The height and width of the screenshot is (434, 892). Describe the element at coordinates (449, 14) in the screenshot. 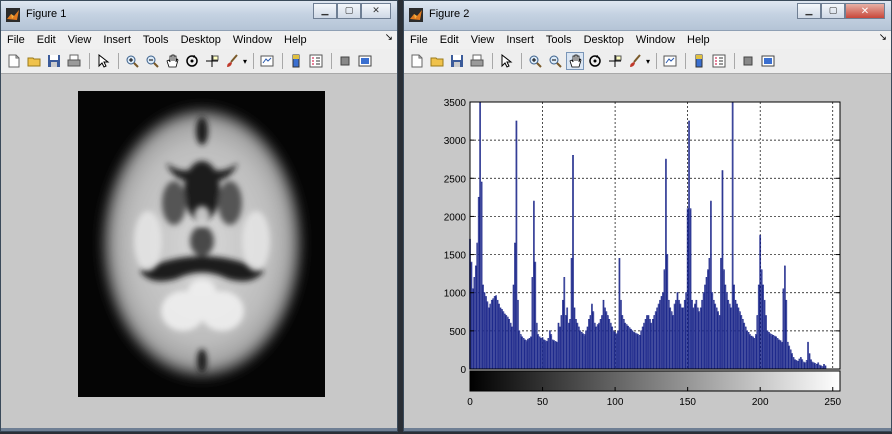

I see `figure2-title: Figure 2` at that location.